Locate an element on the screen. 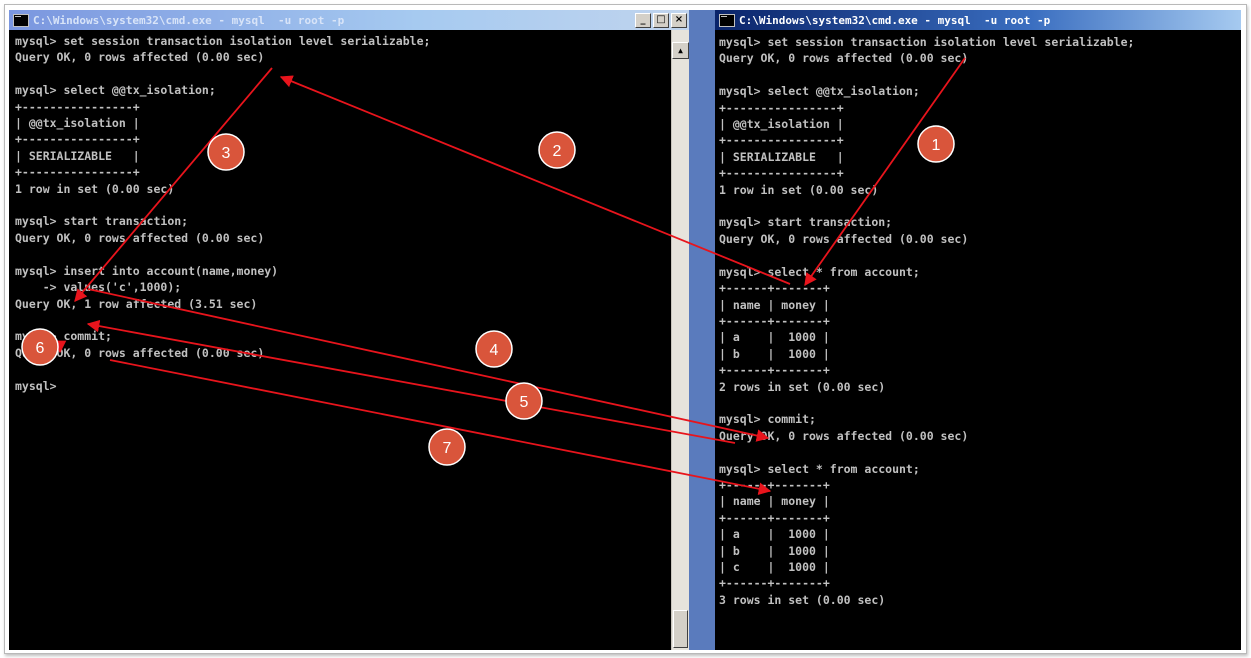  step-badge-2: 2 is located at coordinates (557, 150).